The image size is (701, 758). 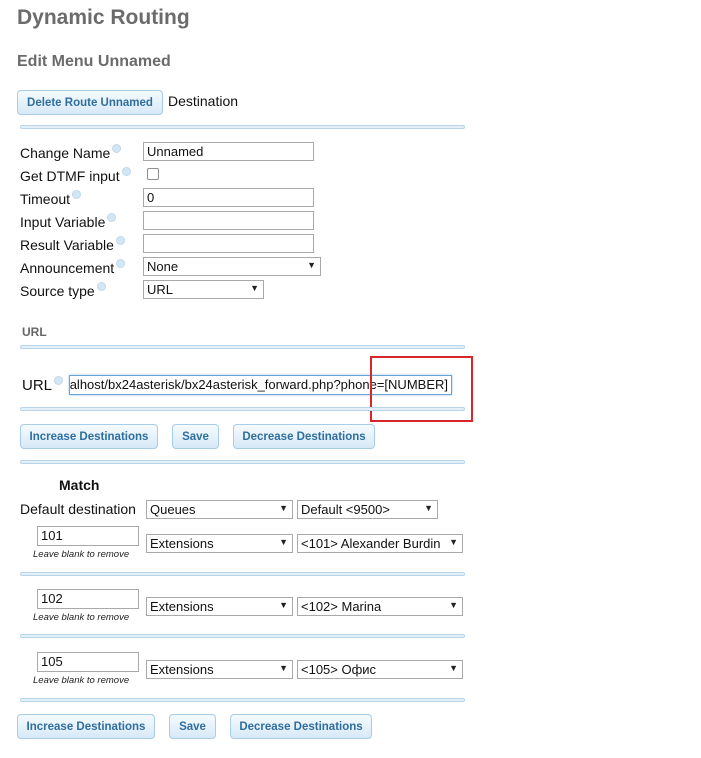 I want to click on source-type-select: URL ▼, so click(x=203, y=289).